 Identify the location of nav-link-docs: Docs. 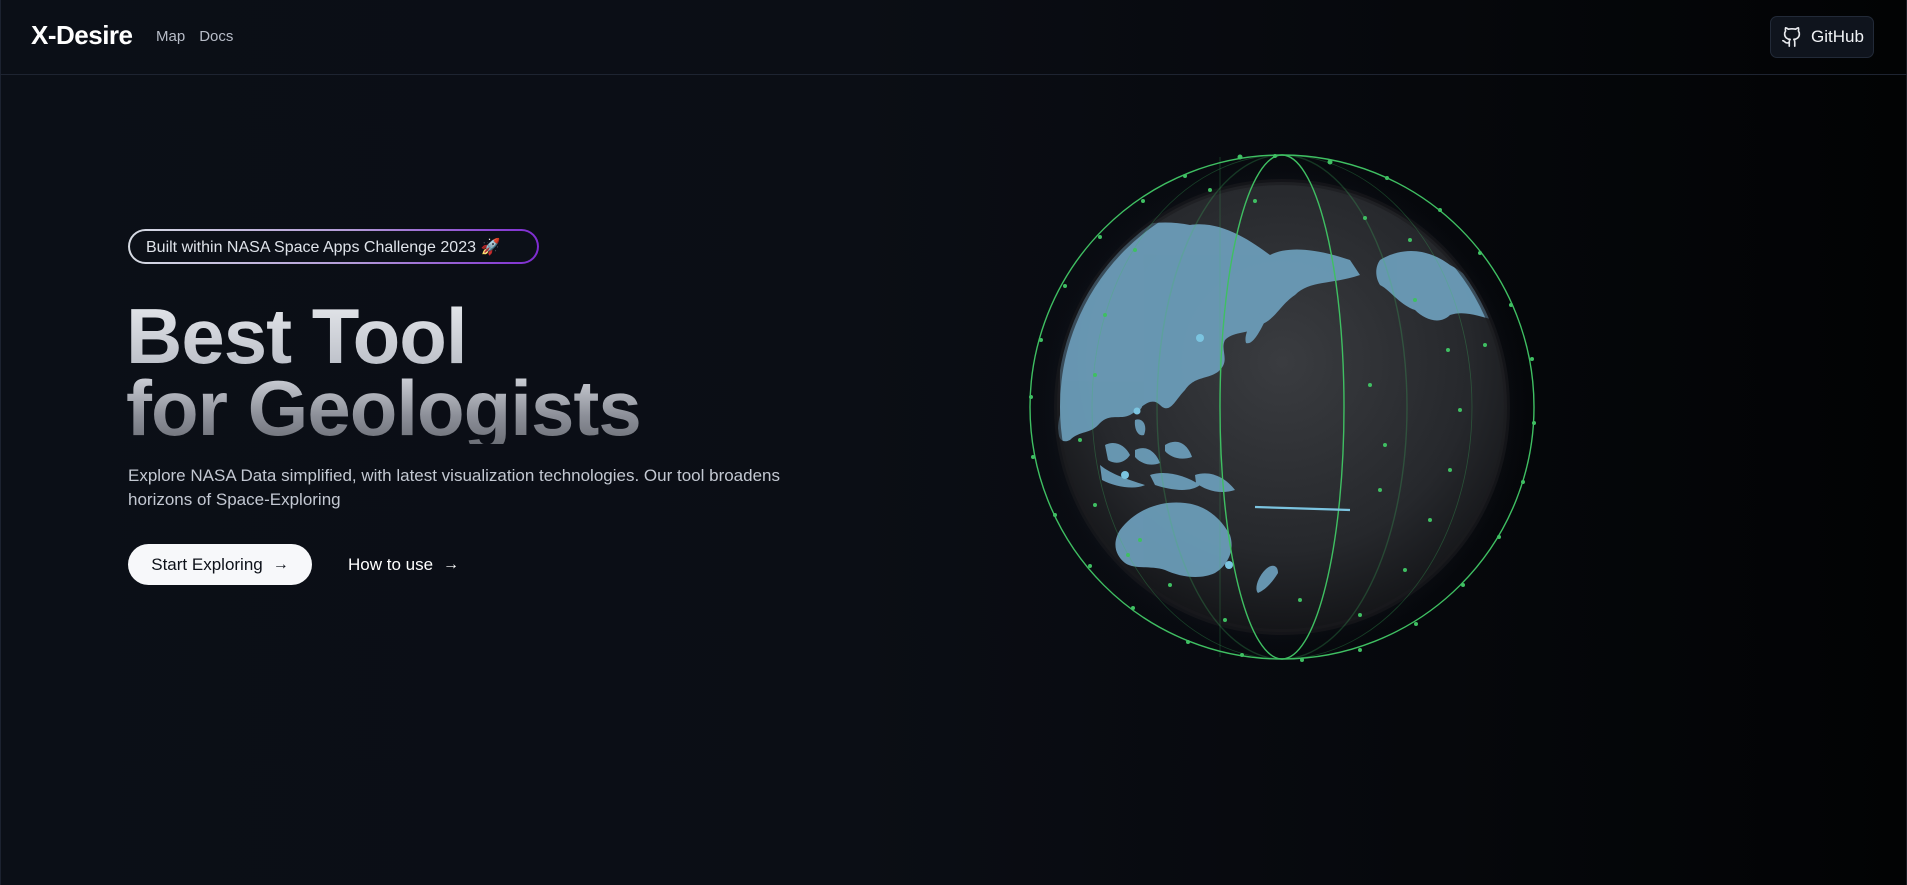
(216, 36).